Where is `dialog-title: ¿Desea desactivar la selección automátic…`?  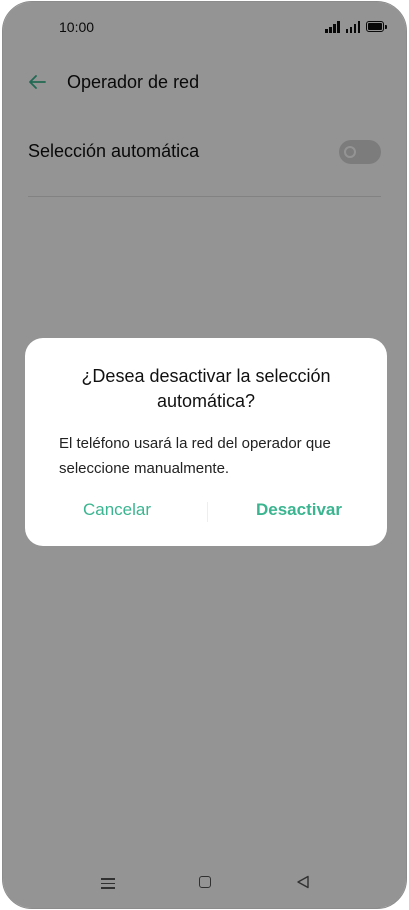
dialog-title: ¿Desea desactivar la selección automátic… is located at coordinates (206, 388).